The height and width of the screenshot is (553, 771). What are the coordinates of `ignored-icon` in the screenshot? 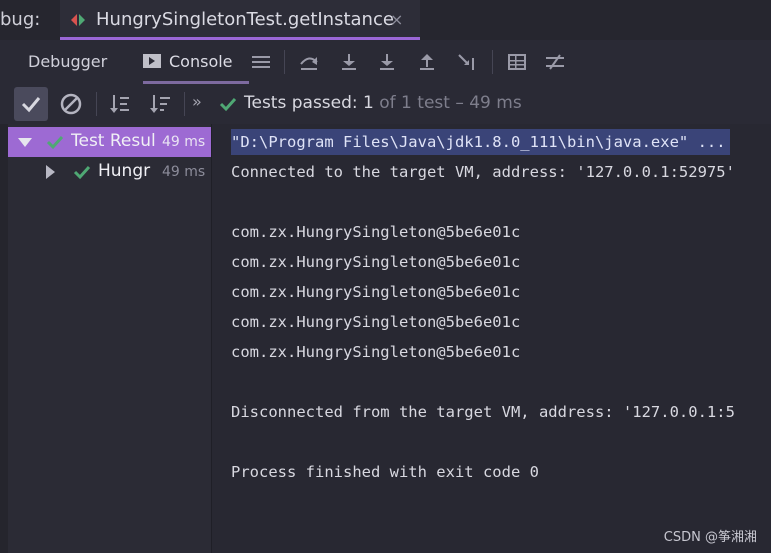 It's located at (71, 104).